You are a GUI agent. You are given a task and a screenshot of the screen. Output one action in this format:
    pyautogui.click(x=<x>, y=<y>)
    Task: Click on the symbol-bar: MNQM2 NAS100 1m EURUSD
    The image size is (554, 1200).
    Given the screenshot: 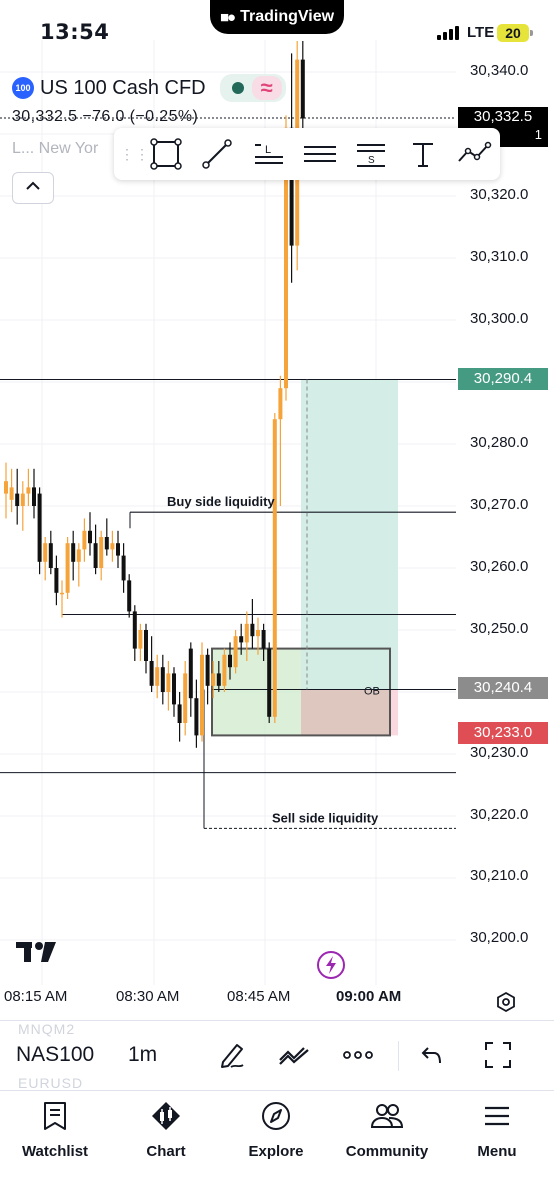 What is the action you would take?
    pyautogui.click(x=277, y=1055)
    